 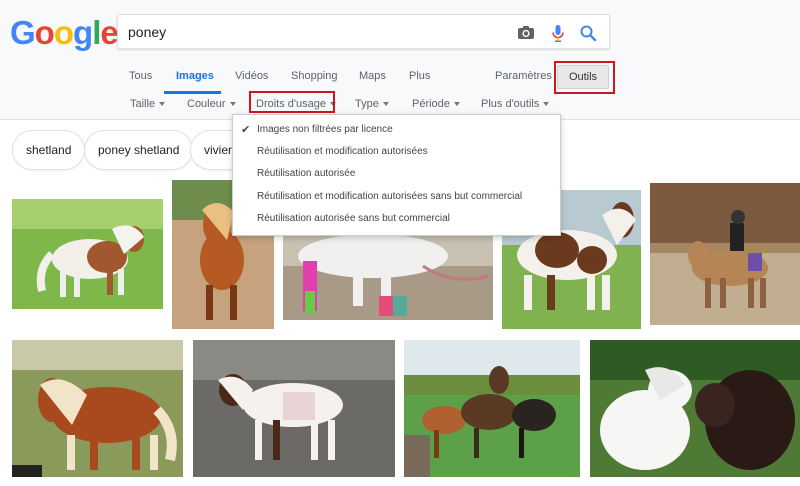 What do you see at coordinates (306, 173) in the screenshot?
I see `dropdown-item-label: Réutilisation autorisée` at bounding box center [306, 173].